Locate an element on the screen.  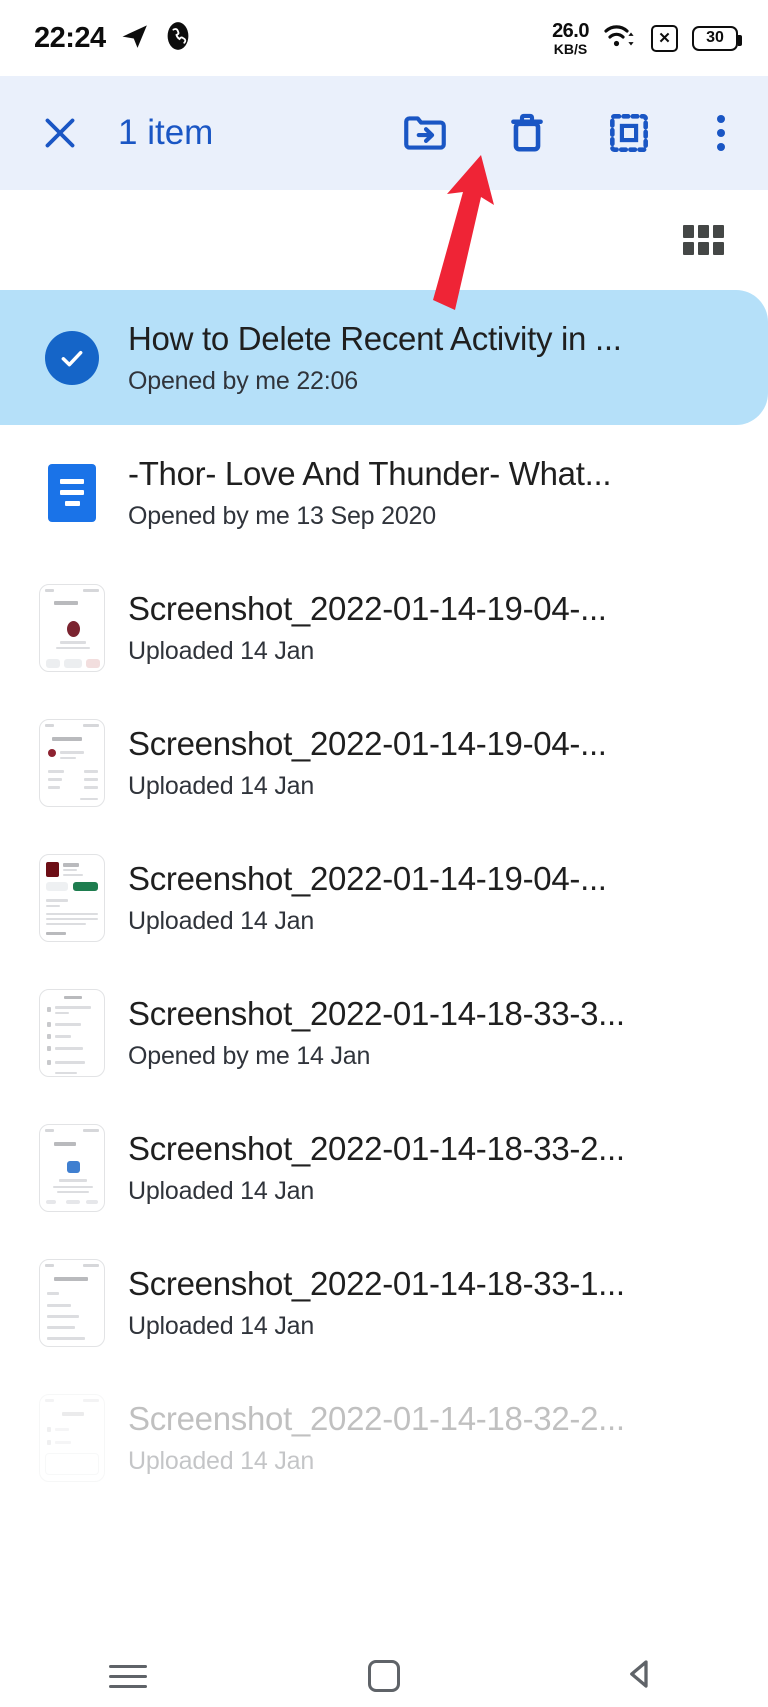
status-bar-right: 26.0 KB/S ✕ 30 is located at coordinates (647, 38).